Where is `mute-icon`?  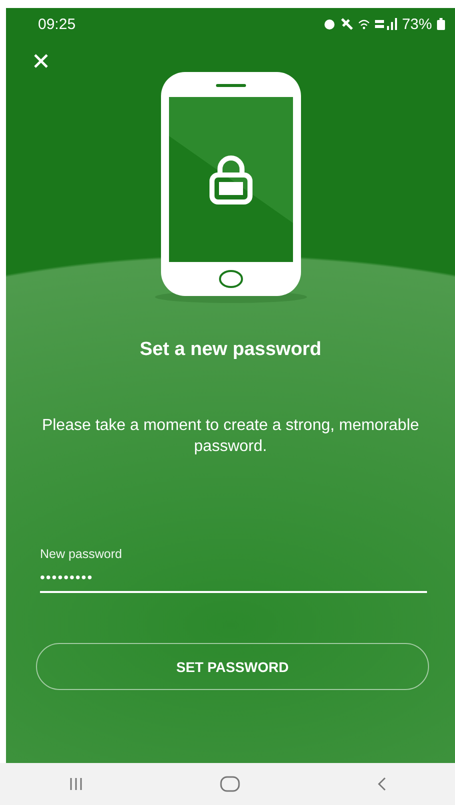 mute-icon is located at coordinates (346, 24).